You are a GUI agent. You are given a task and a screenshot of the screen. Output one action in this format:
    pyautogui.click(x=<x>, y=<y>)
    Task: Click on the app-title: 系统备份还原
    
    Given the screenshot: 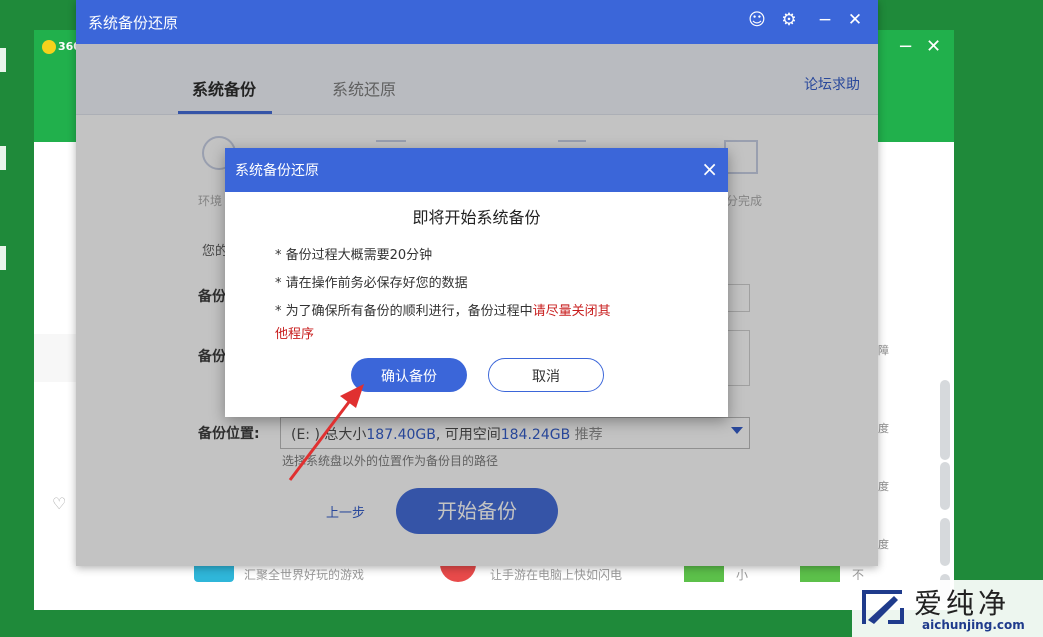 What is the action you would take?
    pyautogui.click(x=133, y=23)
    